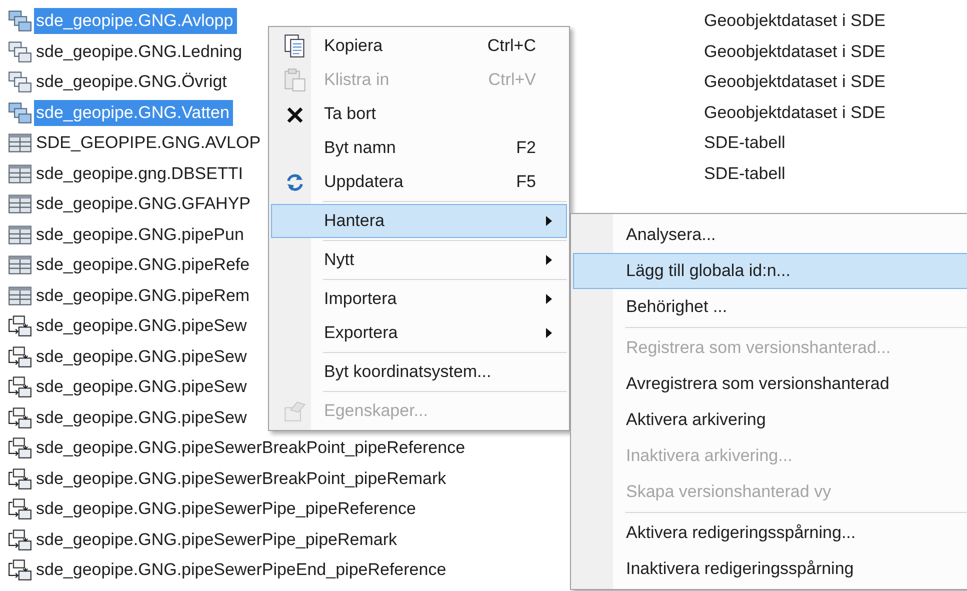 This screenshot has width=967, height=591. What do you see at coordinates (770, 384) in the screenshot?
I see `menu-item: Avregistrera som versionshanterad` at bounding box center [770, 384].